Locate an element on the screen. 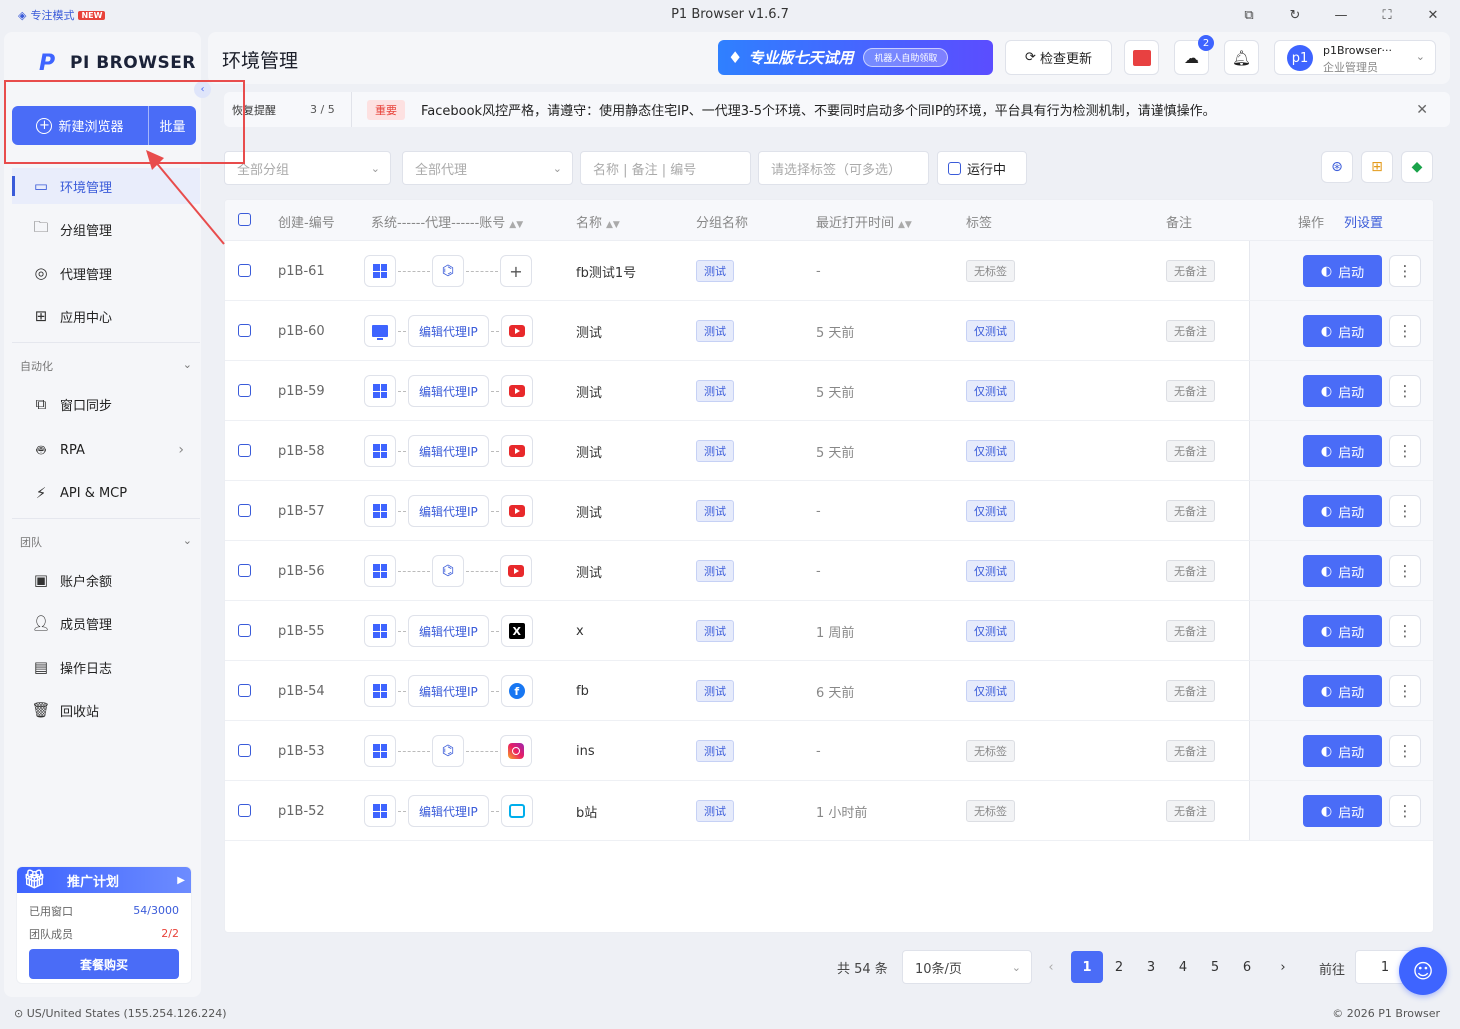  table-row: p1B-53 ⌬ ins 测试 - 无标签 无备注 ◐ 启动 ⋮ is located at coordinates (829, 751).